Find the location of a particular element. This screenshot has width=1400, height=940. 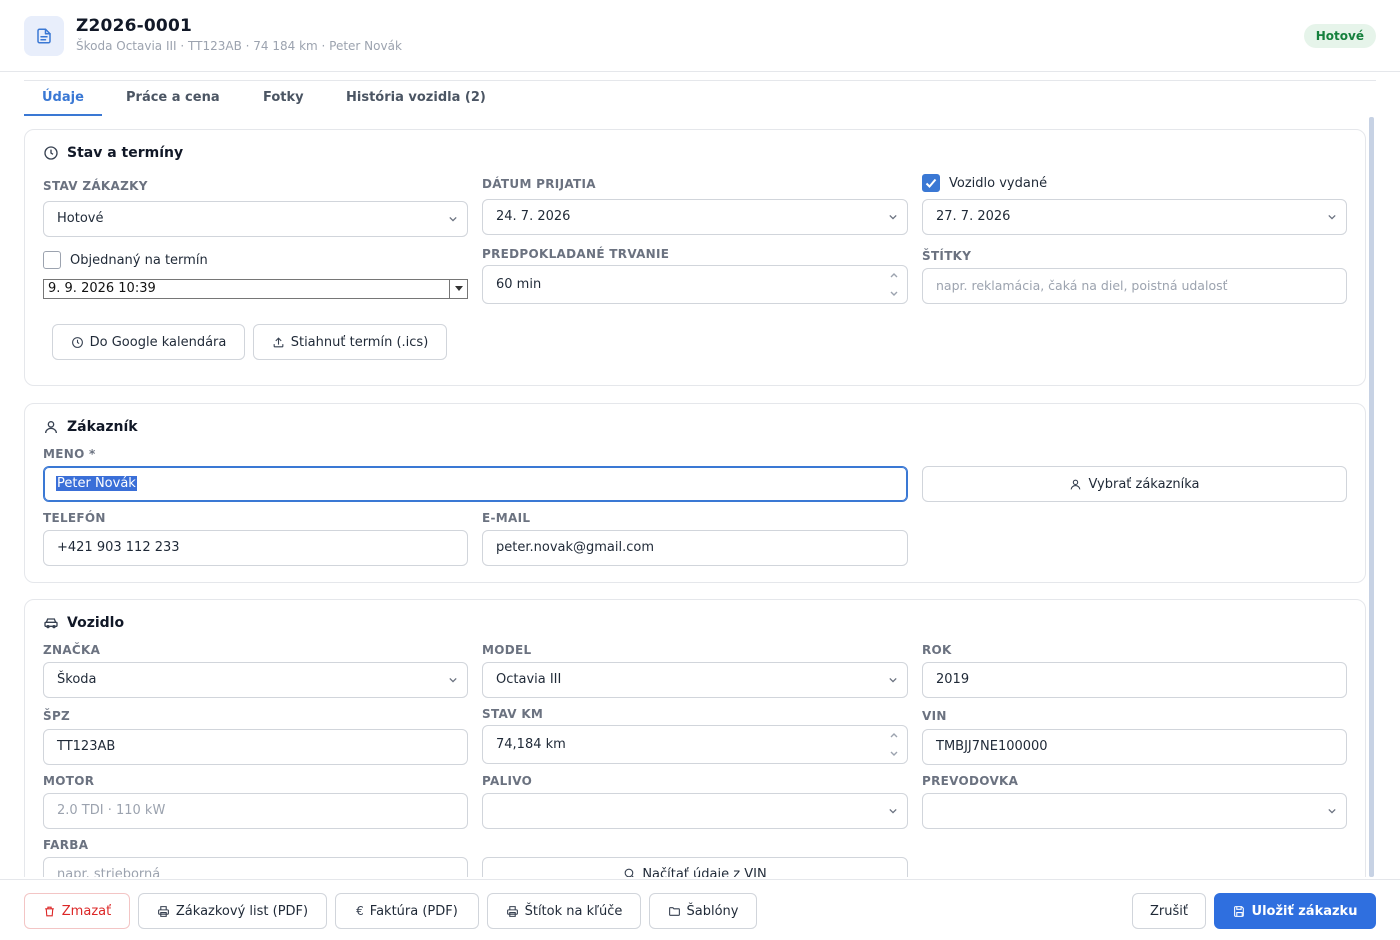

save-icon is located at coordinates (1238, 911).